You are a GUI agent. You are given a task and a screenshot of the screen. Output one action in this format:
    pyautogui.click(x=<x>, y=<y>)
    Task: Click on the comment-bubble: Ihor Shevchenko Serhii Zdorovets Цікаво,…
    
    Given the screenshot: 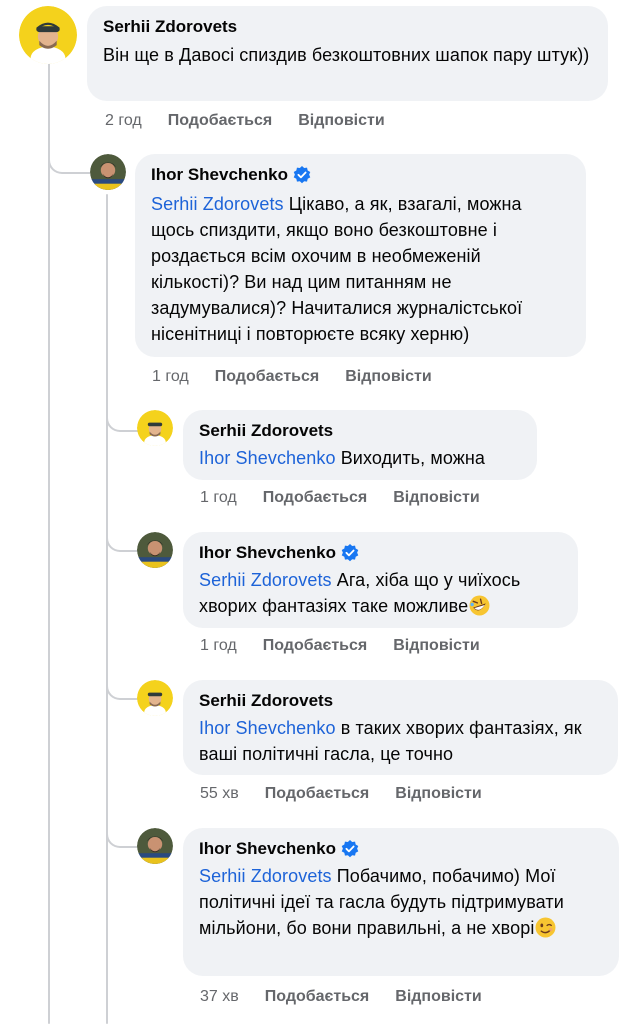 What is the action you would take?
    pyautogui.click(x=360, y=255)
    